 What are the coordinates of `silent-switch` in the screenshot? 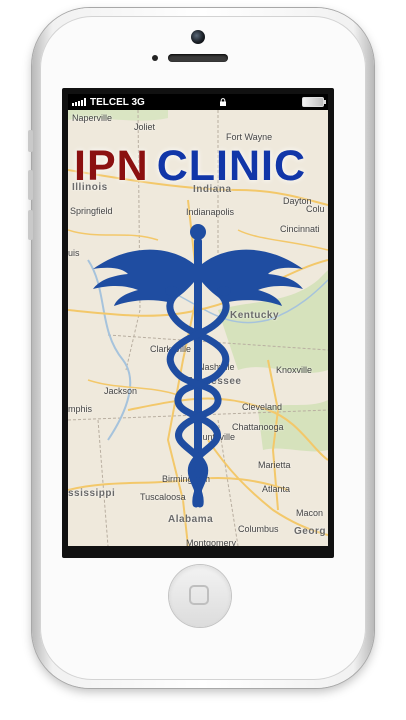 It's located at (30, 141).